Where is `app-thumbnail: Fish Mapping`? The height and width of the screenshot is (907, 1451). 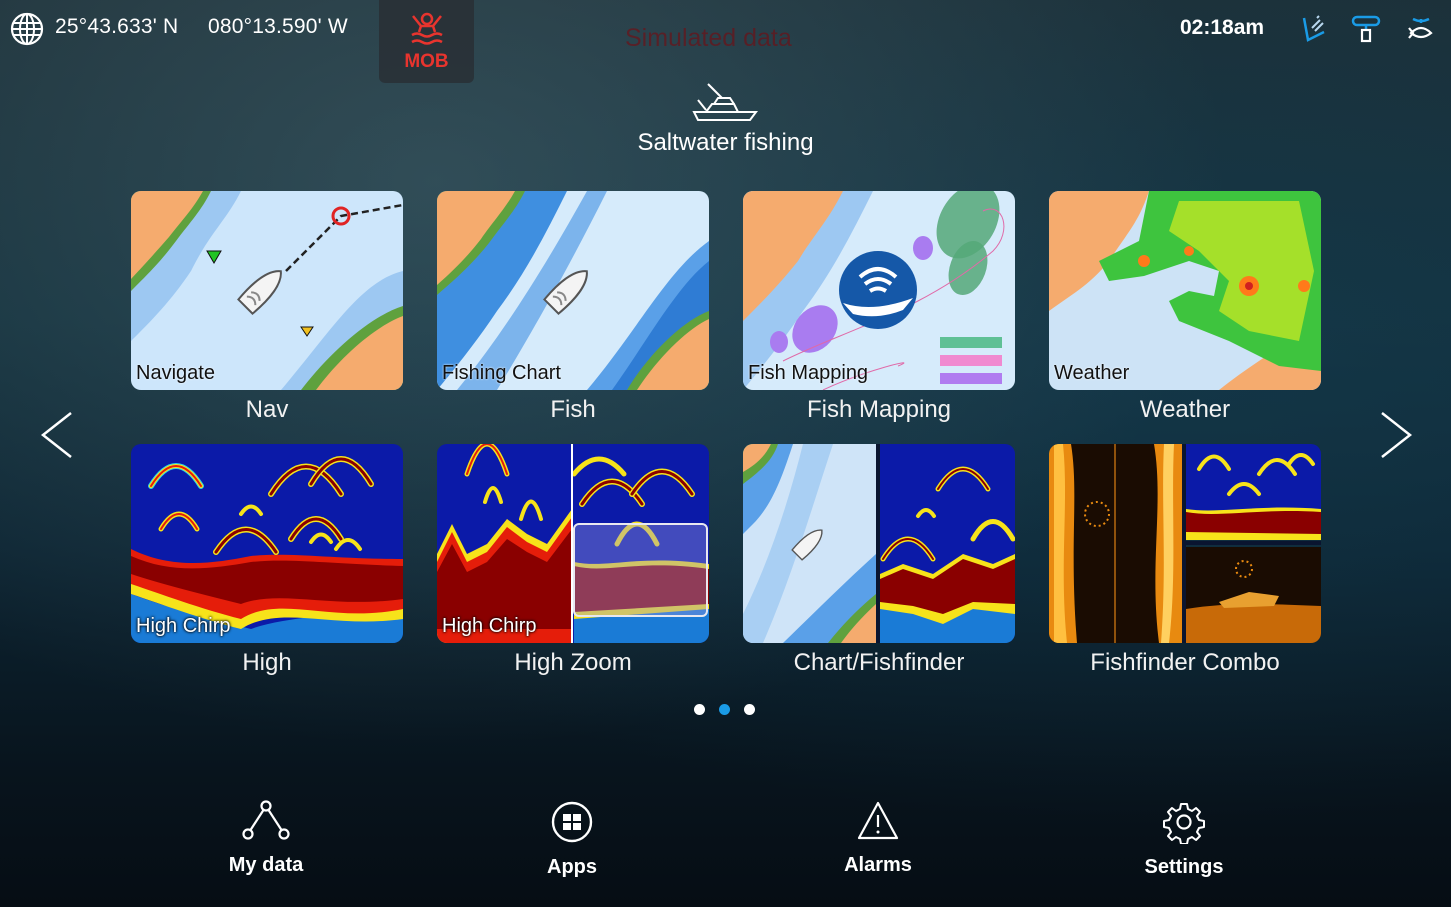 app-thumbnail: Fish Mapping is located at coordinates (879, 290).